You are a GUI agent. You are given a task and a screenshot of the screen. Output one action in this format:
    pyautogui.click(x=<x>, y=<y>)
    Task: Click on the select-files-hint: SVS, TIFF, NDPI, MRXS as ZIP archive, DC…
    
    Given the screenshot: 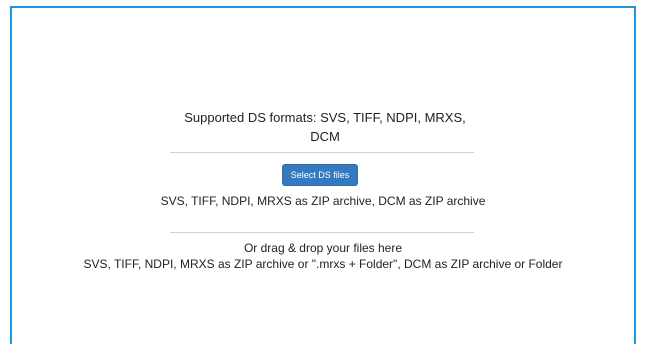 What is the action you would take?
    pyautogui.click(x=323, y=201)
    